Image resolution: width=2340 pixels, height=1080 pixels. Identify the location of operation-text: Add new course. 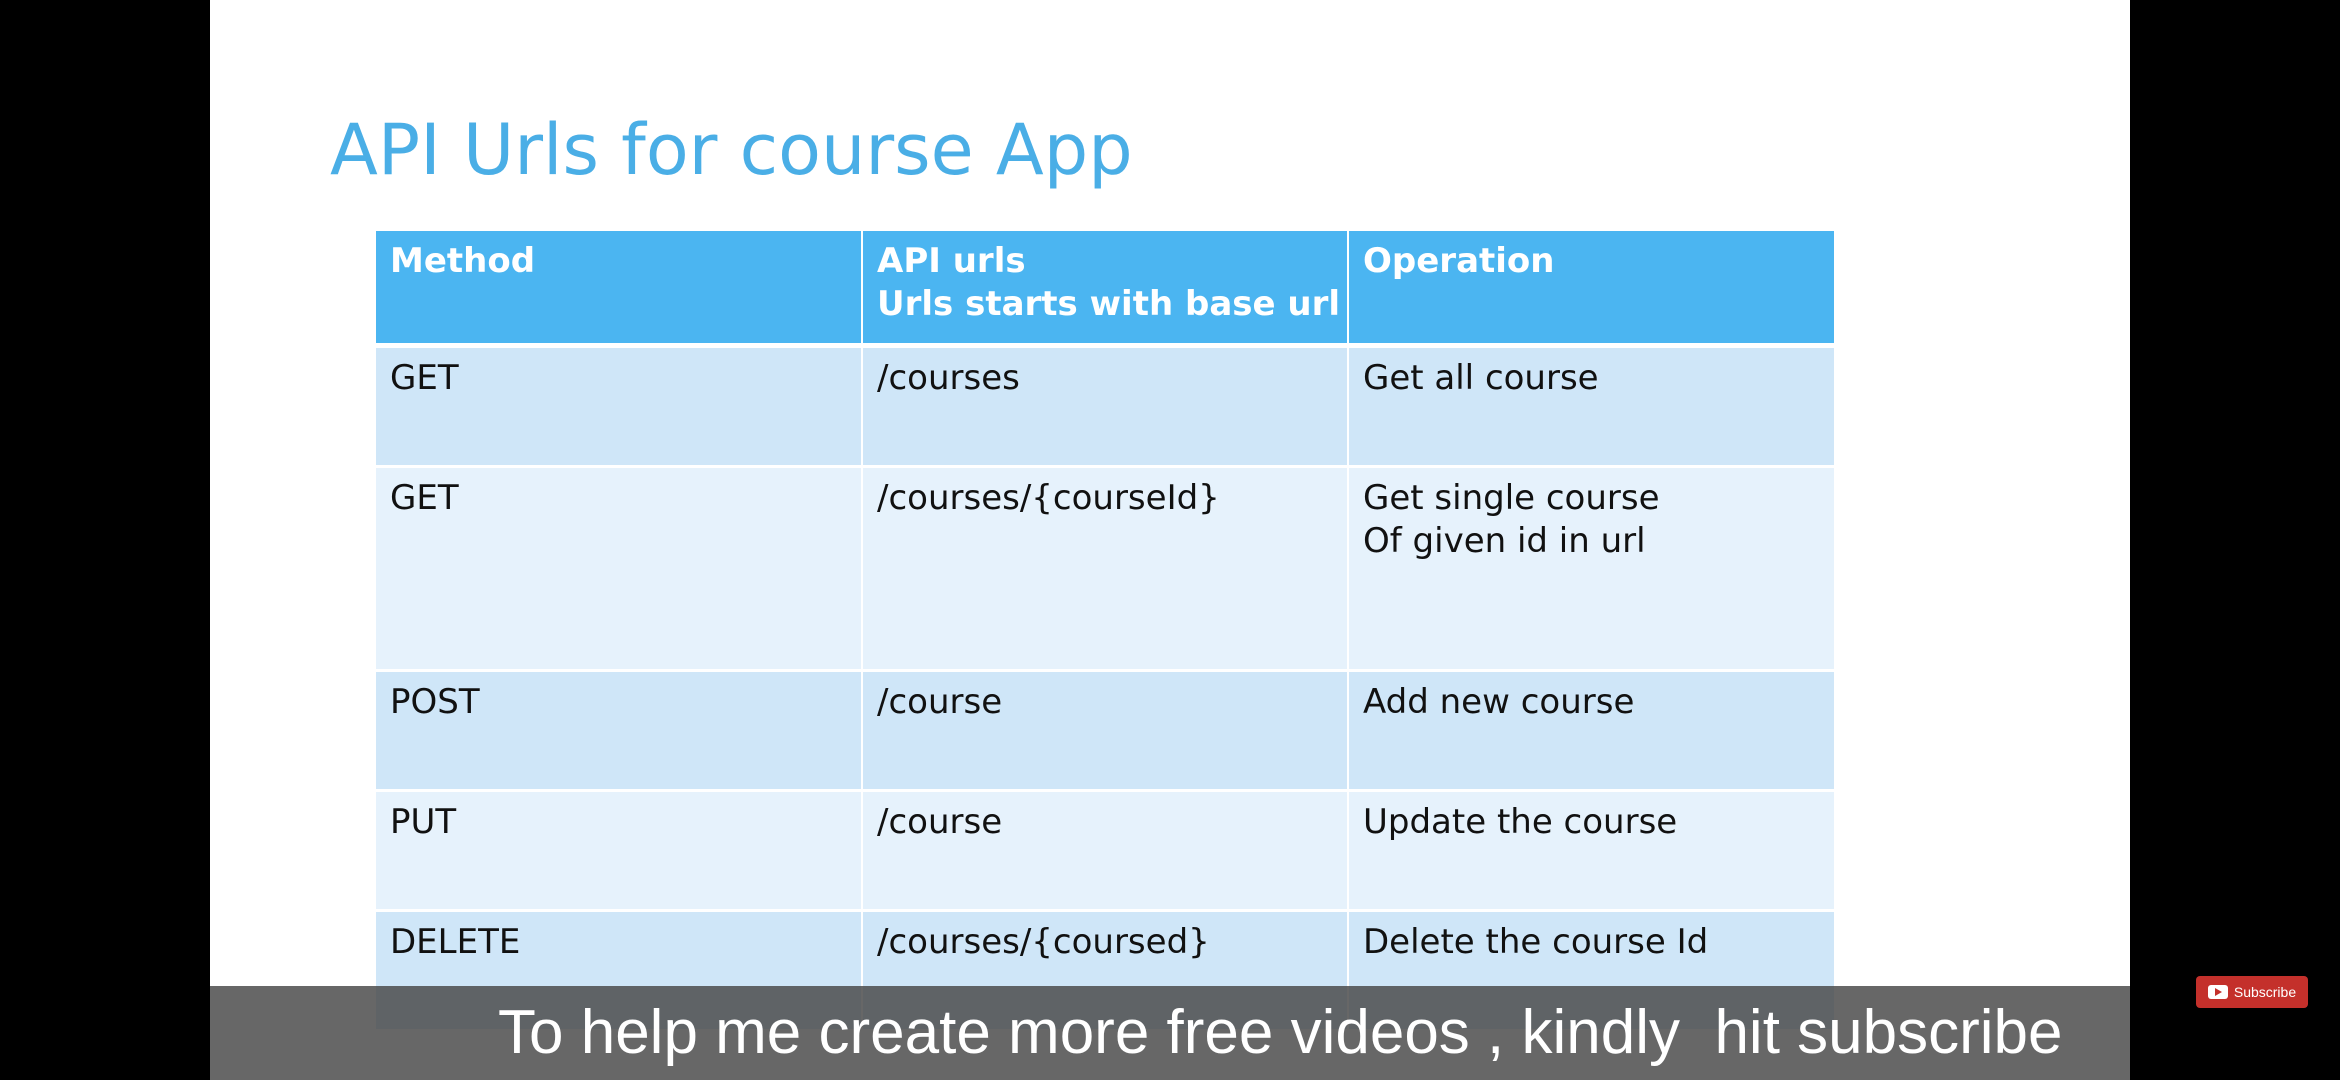
(1499, 702).